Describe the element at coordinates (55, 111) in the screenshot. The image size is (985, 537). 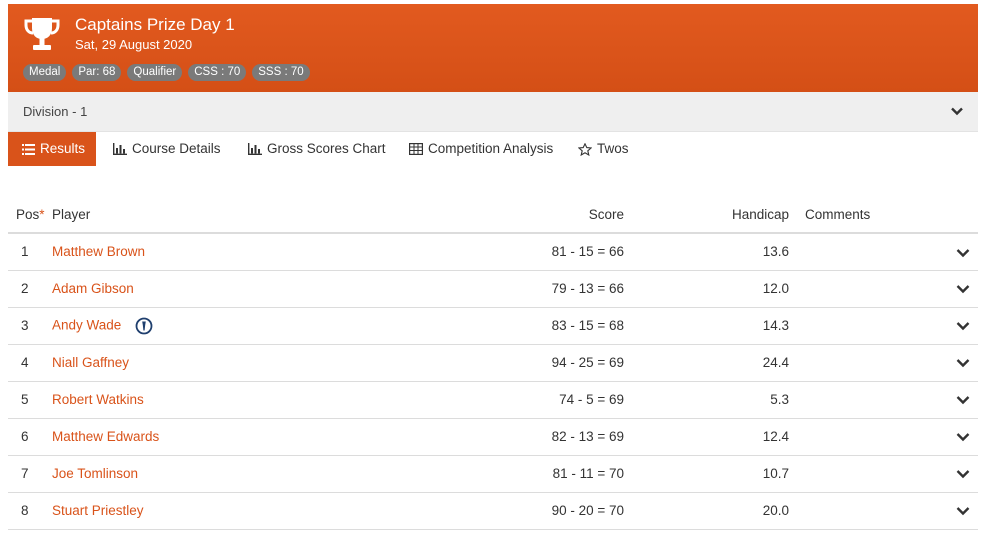
I see `division-label: Division - 1` at that location.